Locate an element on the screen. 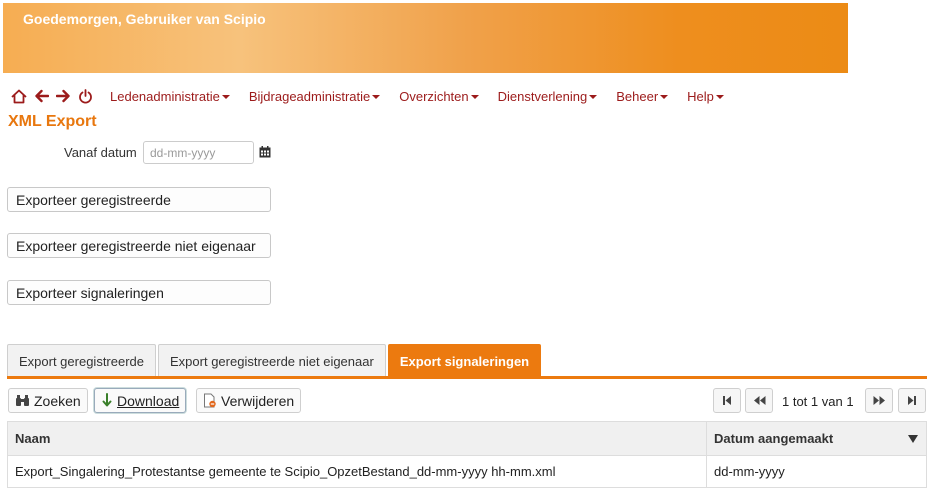 The width and height of the screenshot is (940, 502). home-icon is located at coordinates (19, 96).